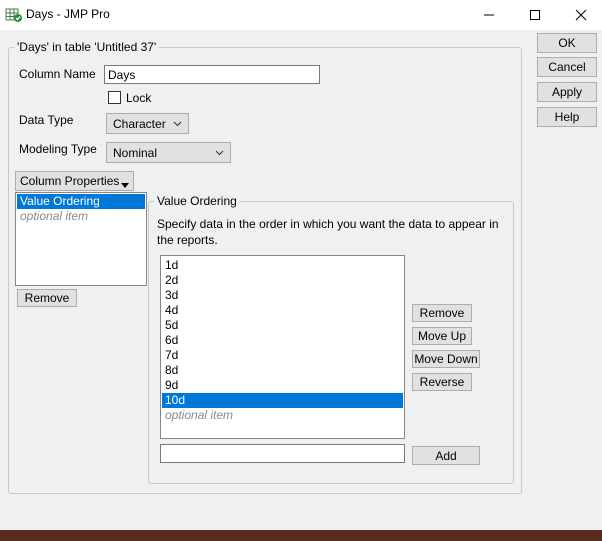 The image size is (602, 541). I want to click on value-list-item: 2d, so click(282, 280).